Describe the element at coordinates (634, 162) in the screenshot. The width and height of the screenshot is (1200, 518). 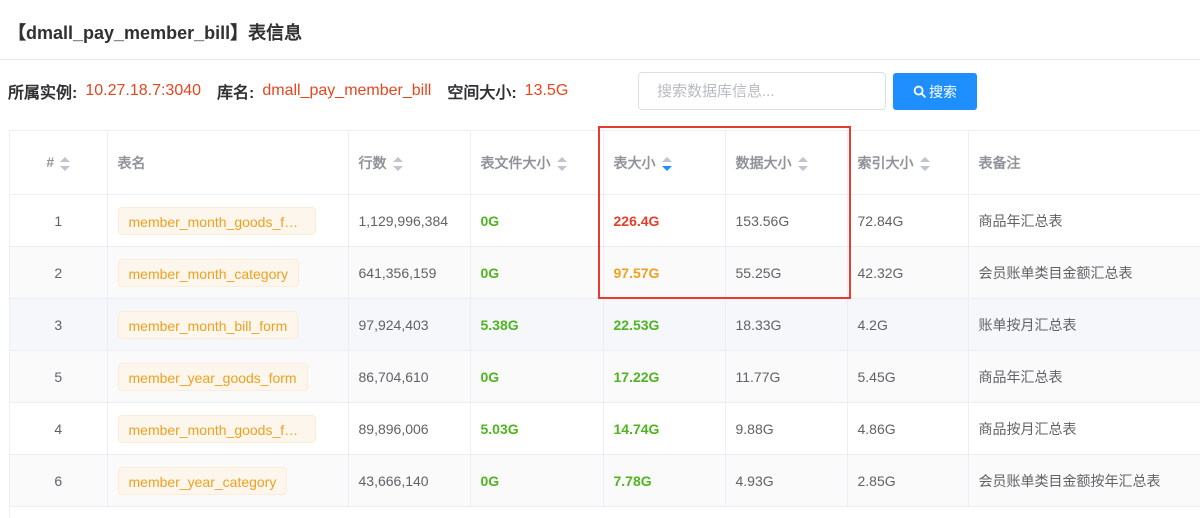
I see `column-header-table-size-label: 表大小` at that location.